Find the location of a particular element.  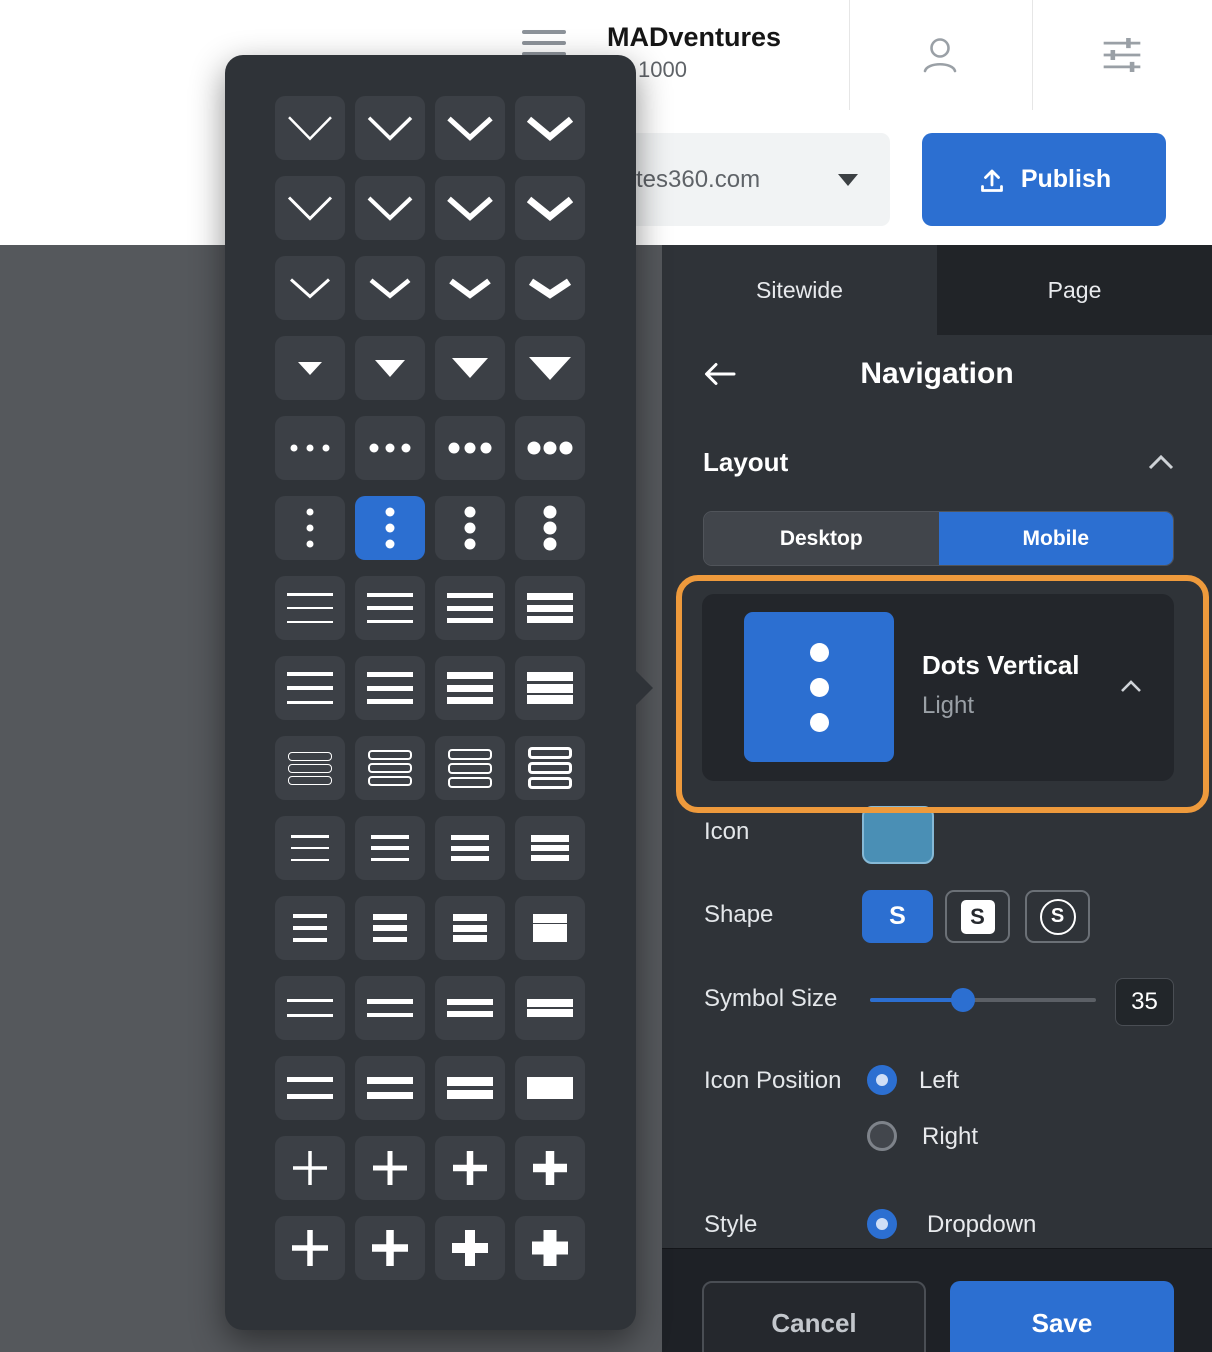

menu-bars-outline-icon is located at coordinates (310, 768).